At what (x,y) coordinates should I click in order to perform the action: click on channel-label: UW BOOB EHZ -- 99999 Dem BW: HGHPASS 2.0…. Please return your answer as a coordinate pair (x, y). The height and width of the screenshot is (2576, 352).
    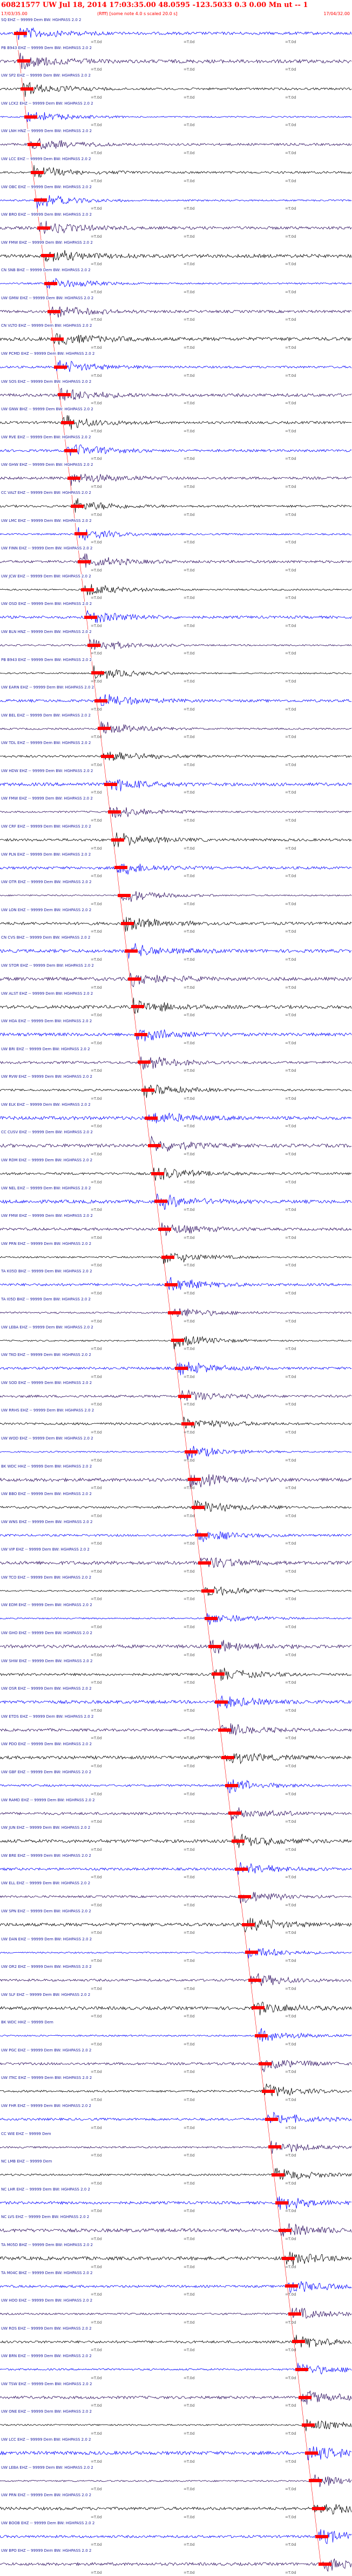
    Looking at the image, I should click on (48, 2522).